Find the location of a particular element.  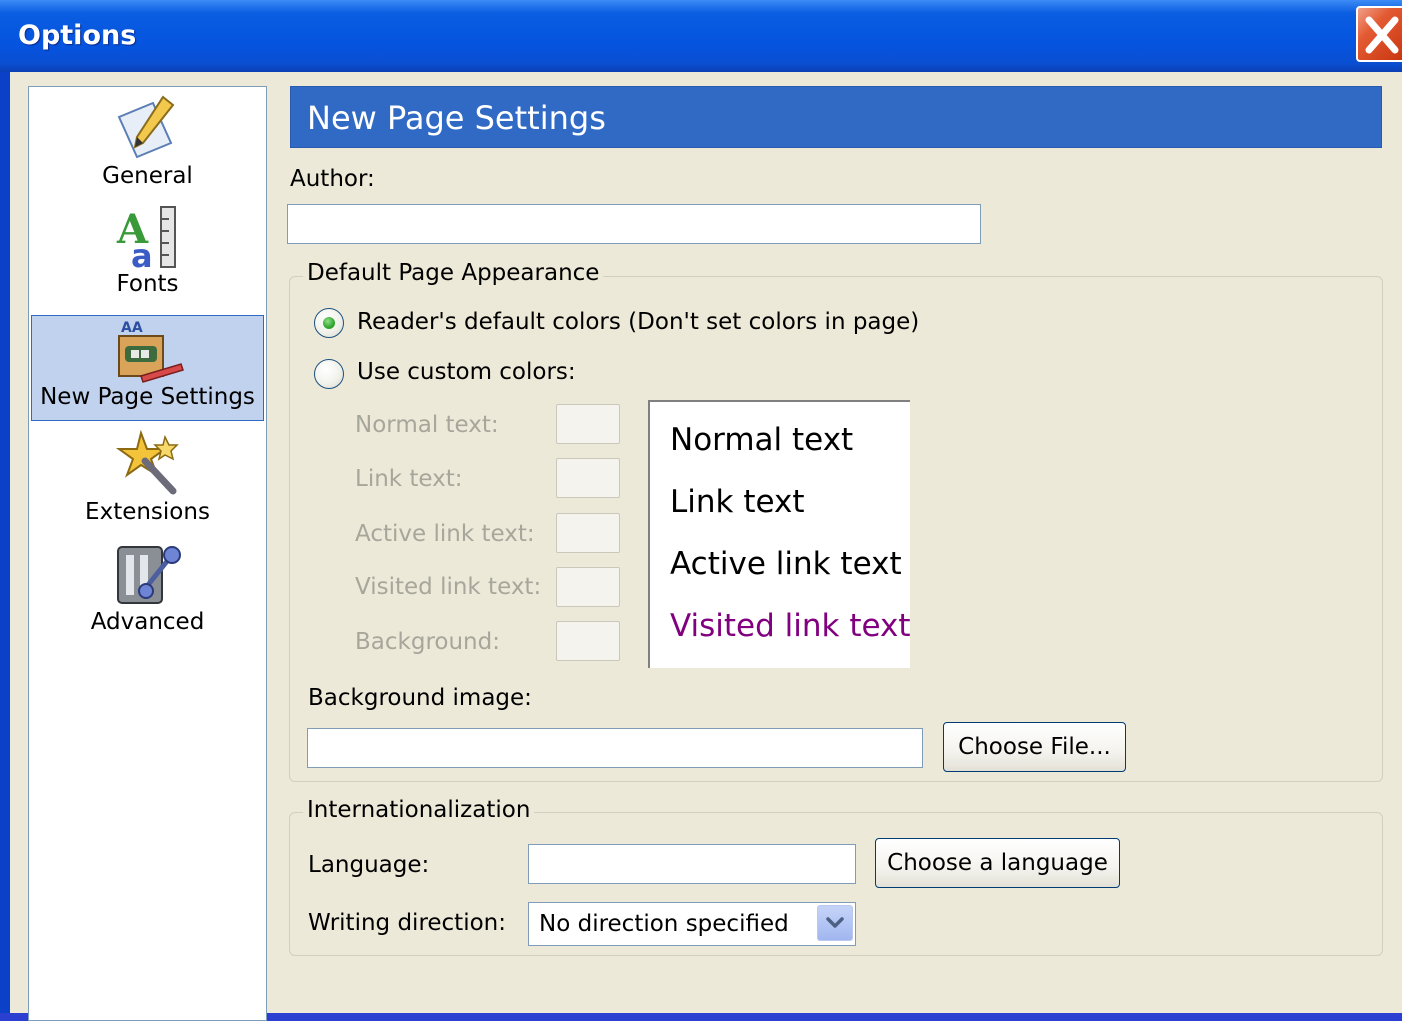

sidebar-item-label: Advanced is located at coordinates (147, 622).